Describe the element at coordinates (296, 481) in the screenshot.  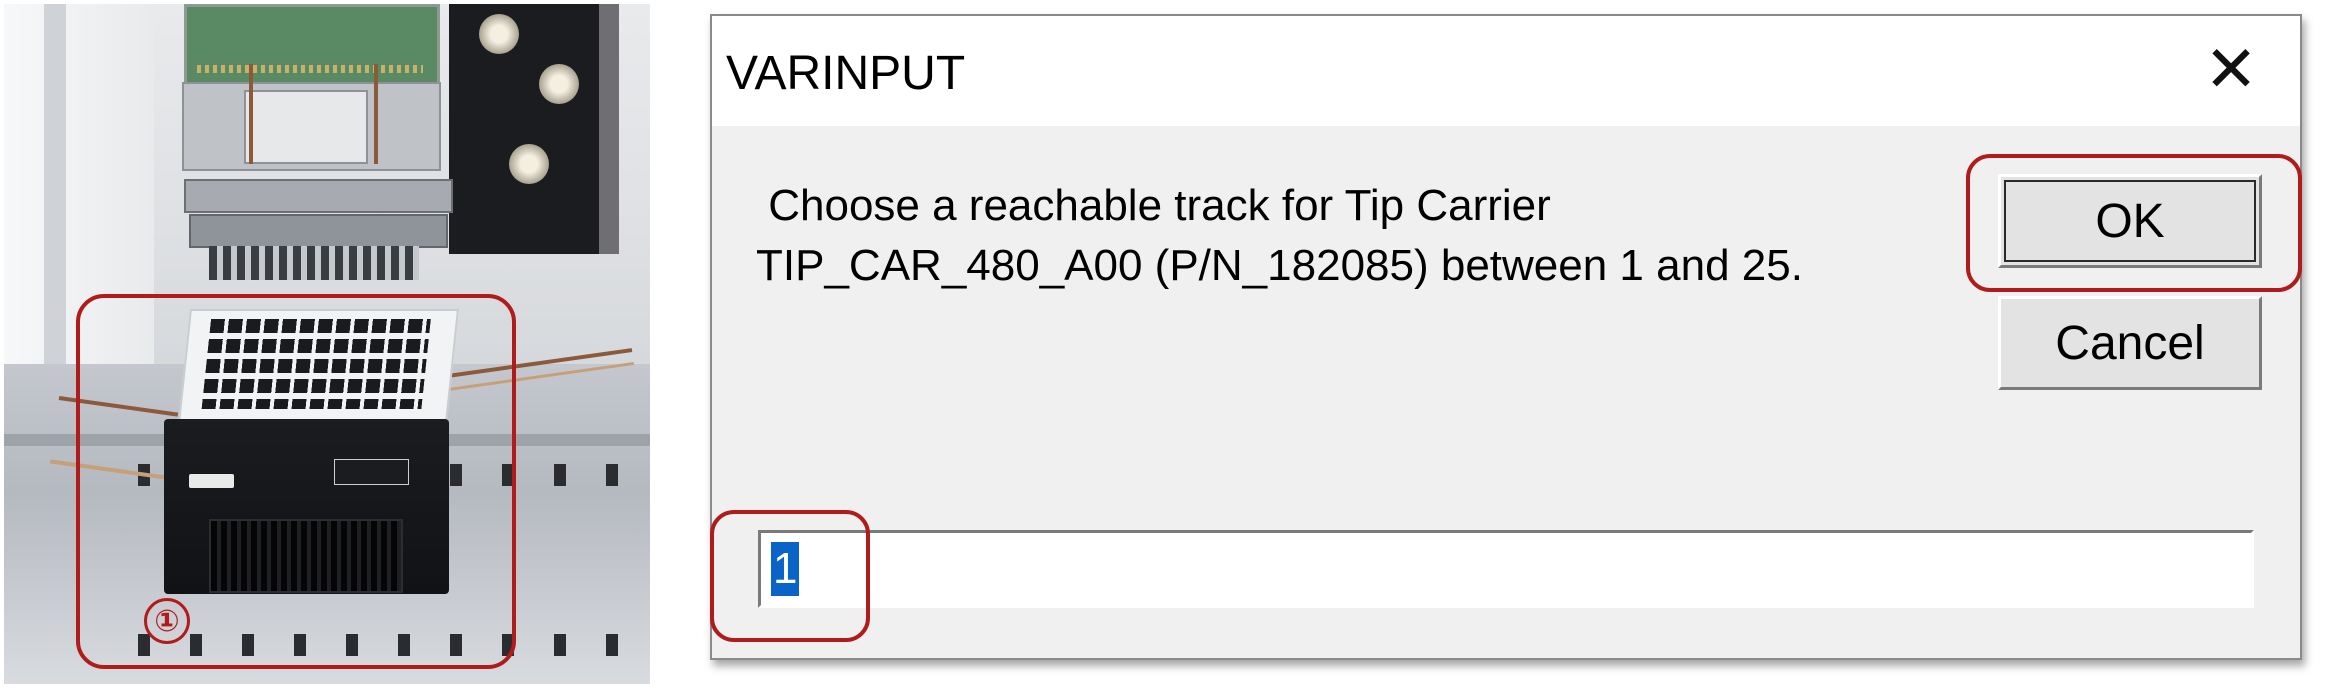
I see `carrier-highlight-box` at that location.